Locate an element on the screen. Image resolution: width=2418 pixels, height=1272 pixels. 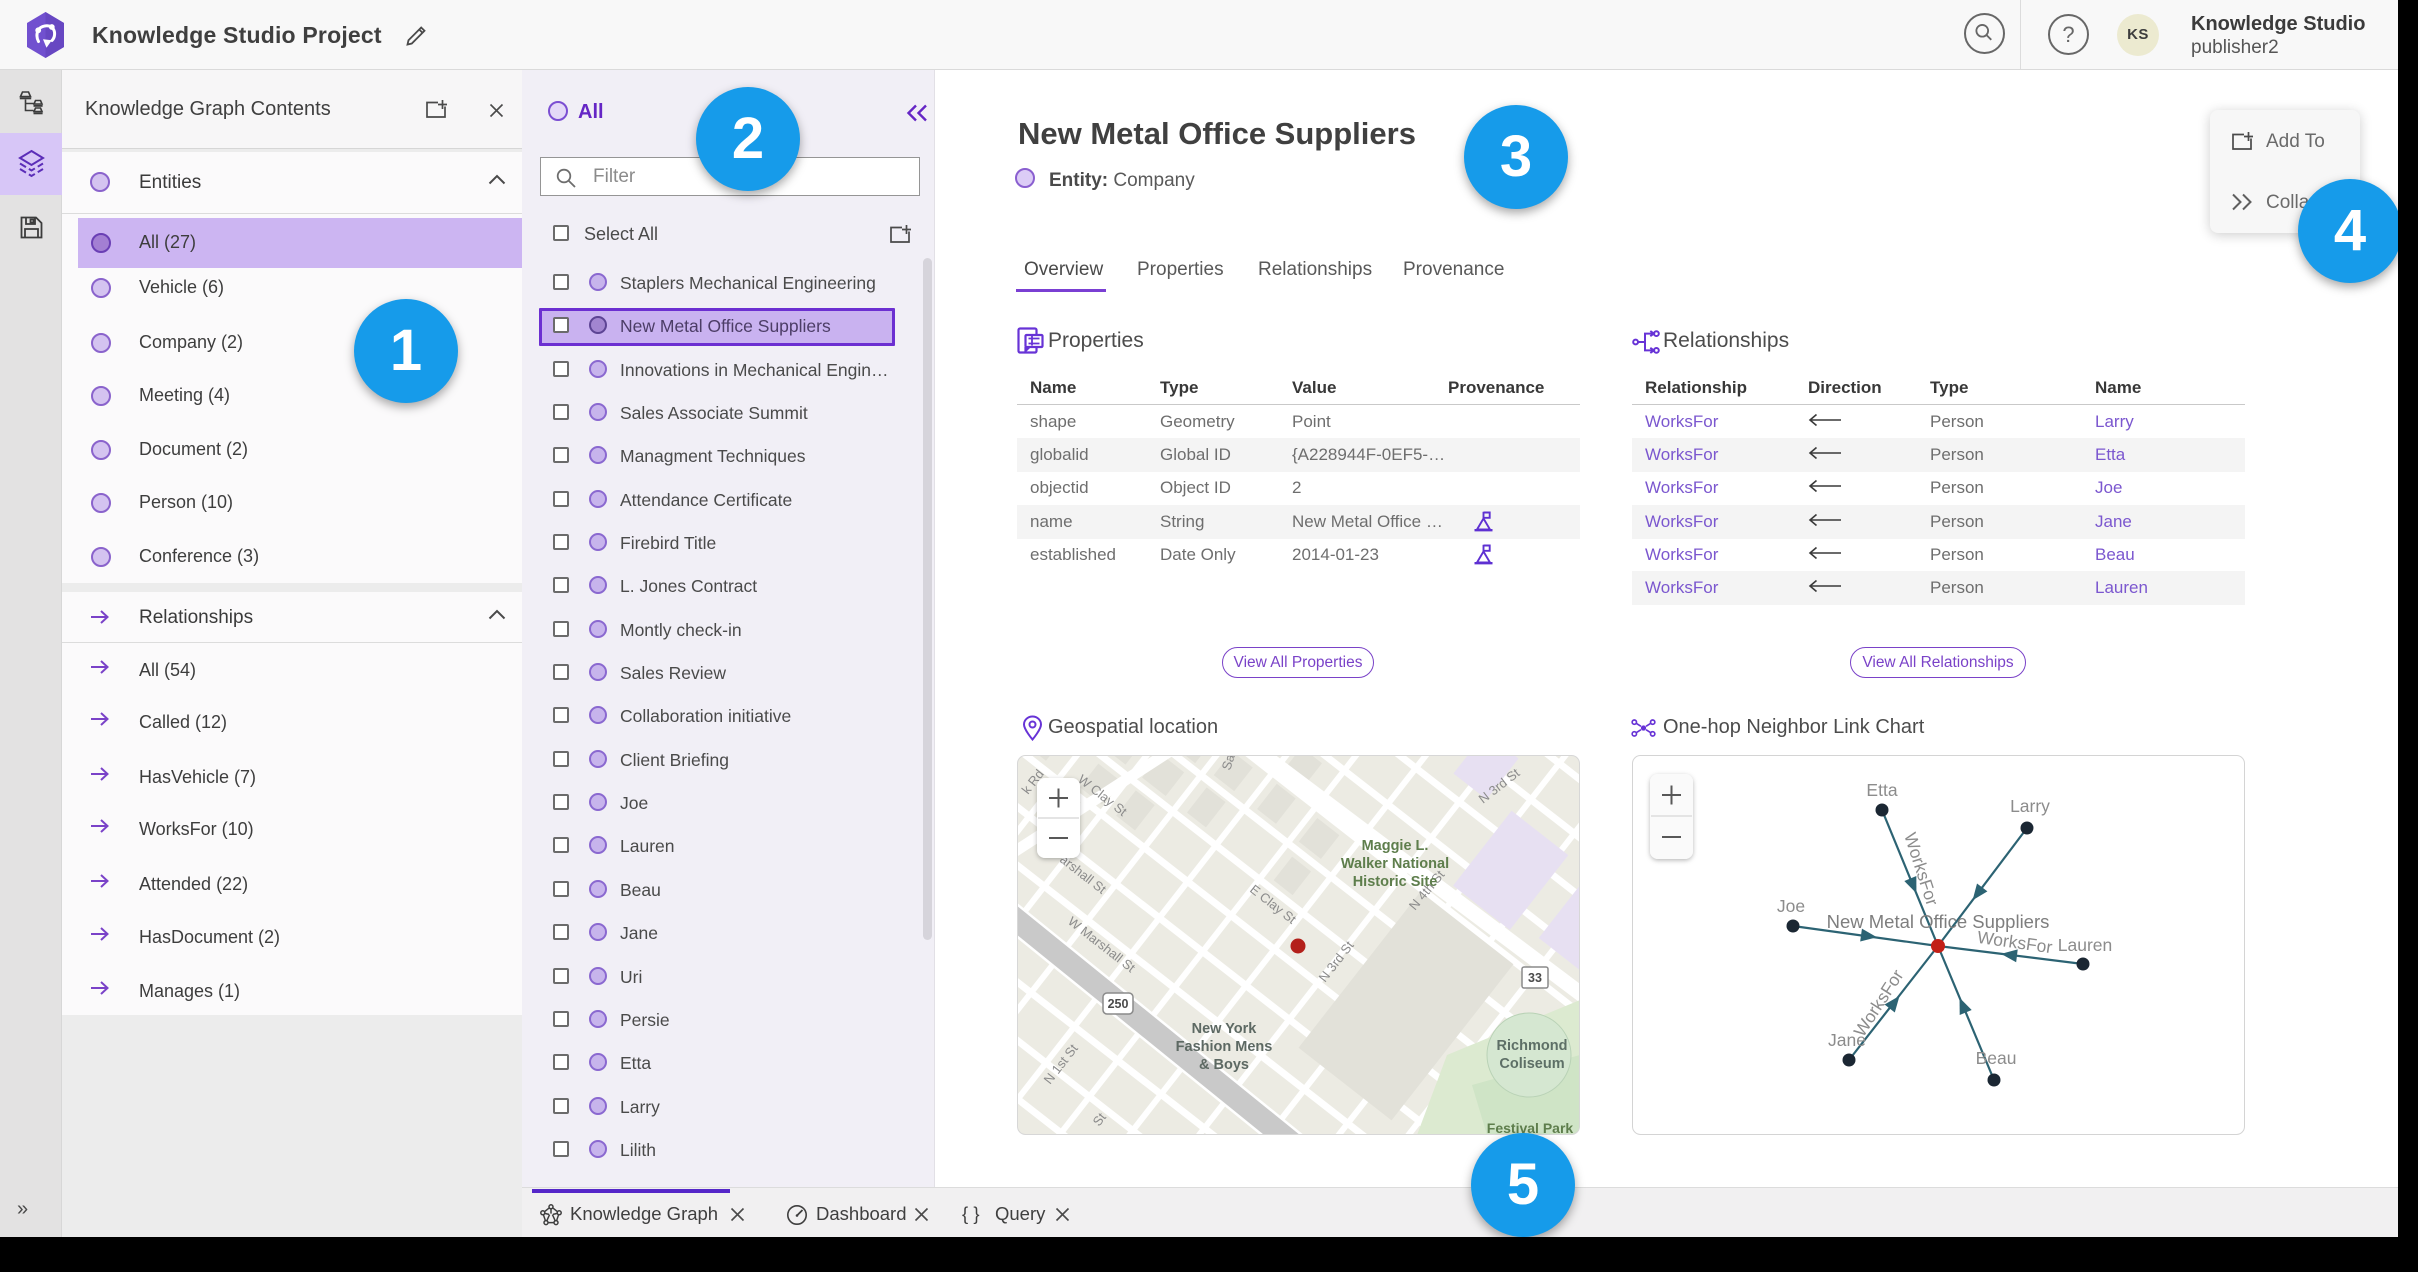
svg-text: Etta is located at coordinates (1881, 790).